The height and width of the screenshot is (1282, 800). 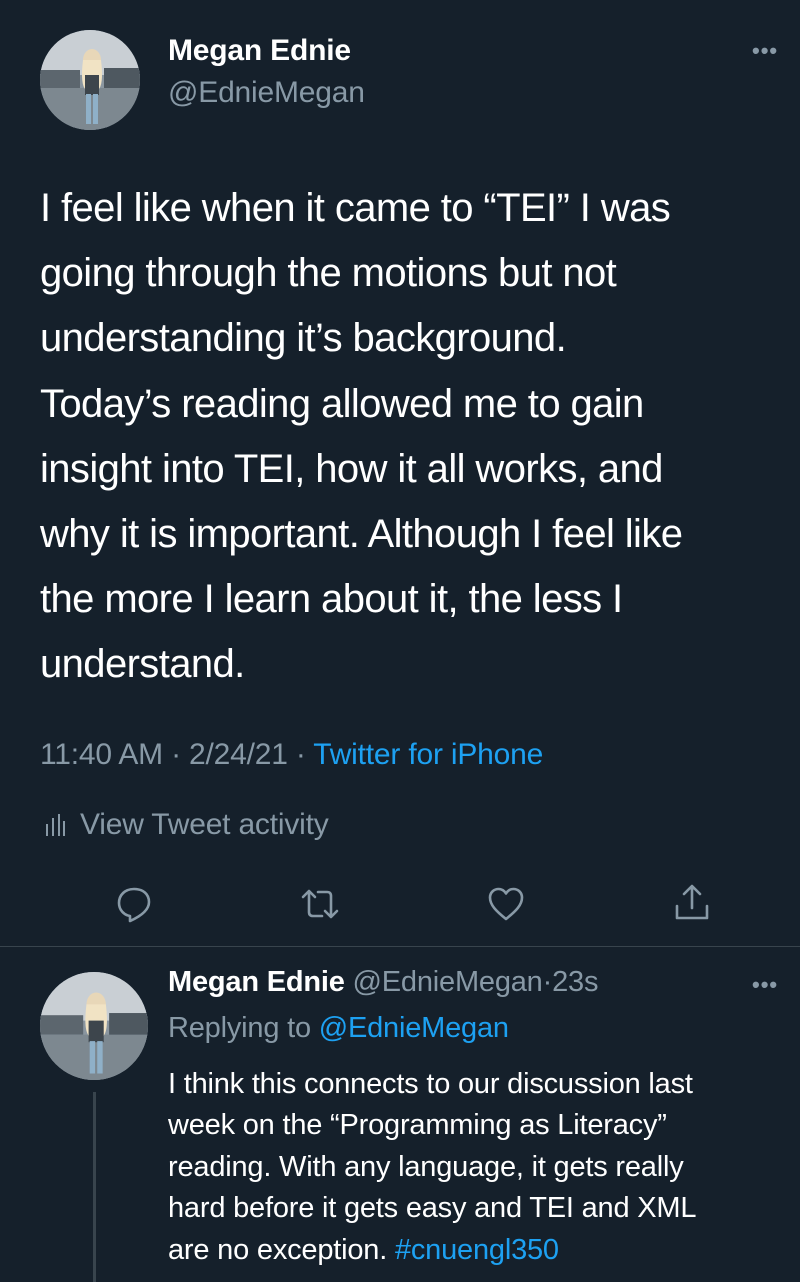 What do you see at coordinates (238, 754) in the screenshot?
I see `tweet-date: 2/24/21` at bounding box center [238, 754].